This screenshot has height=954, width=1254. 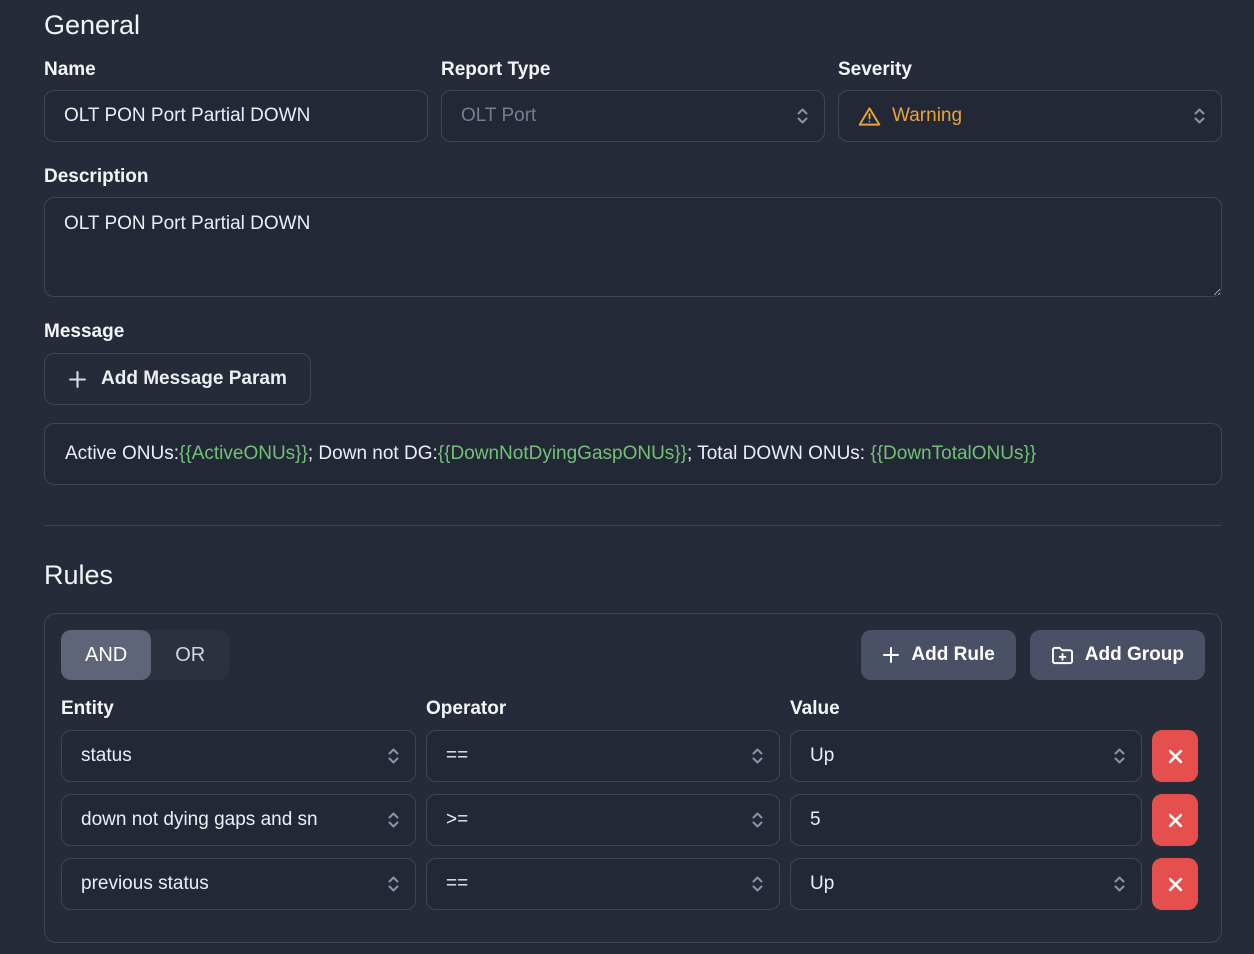 What do you see at coordinates (1020, 116) in the screenshot?
I see `severity-selected-option: Warning` at bounding box center [1020, 116].